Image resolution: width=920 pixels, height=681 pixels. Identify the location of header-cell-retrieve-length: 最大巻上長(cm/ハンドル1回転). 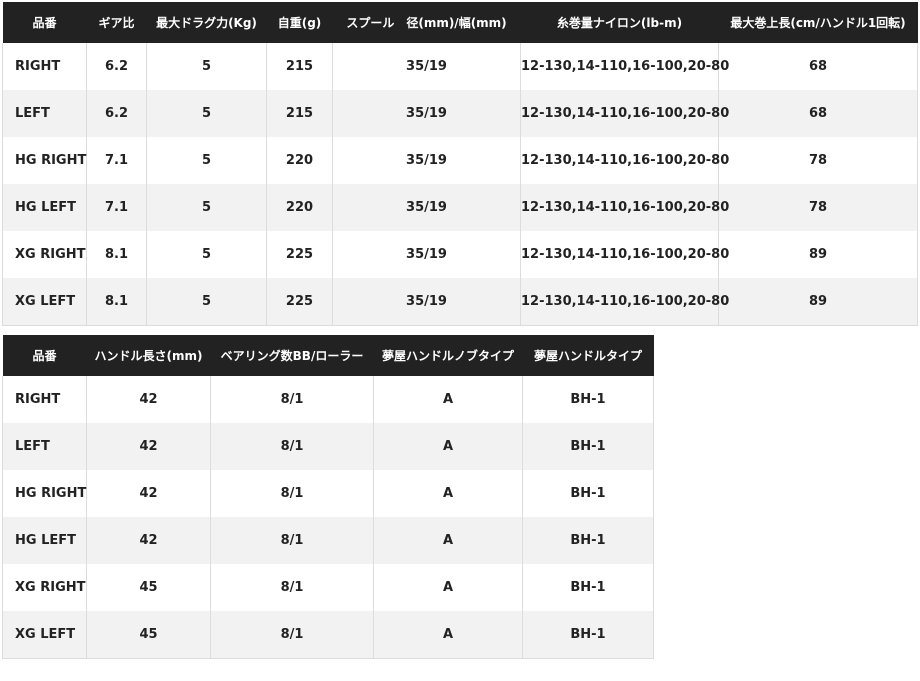
(818, 22).